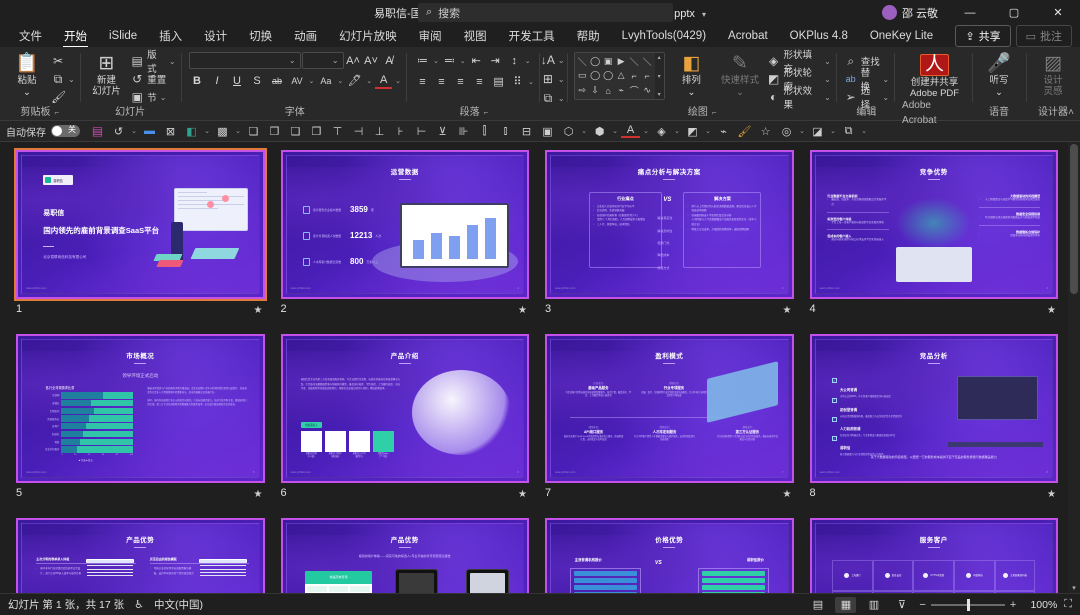 The image size is (1080, 615). What do you see at coordinates (582, 61) in the screenshot?
I see `shape-line-icon: ＼` at bounding box center [582, 61].